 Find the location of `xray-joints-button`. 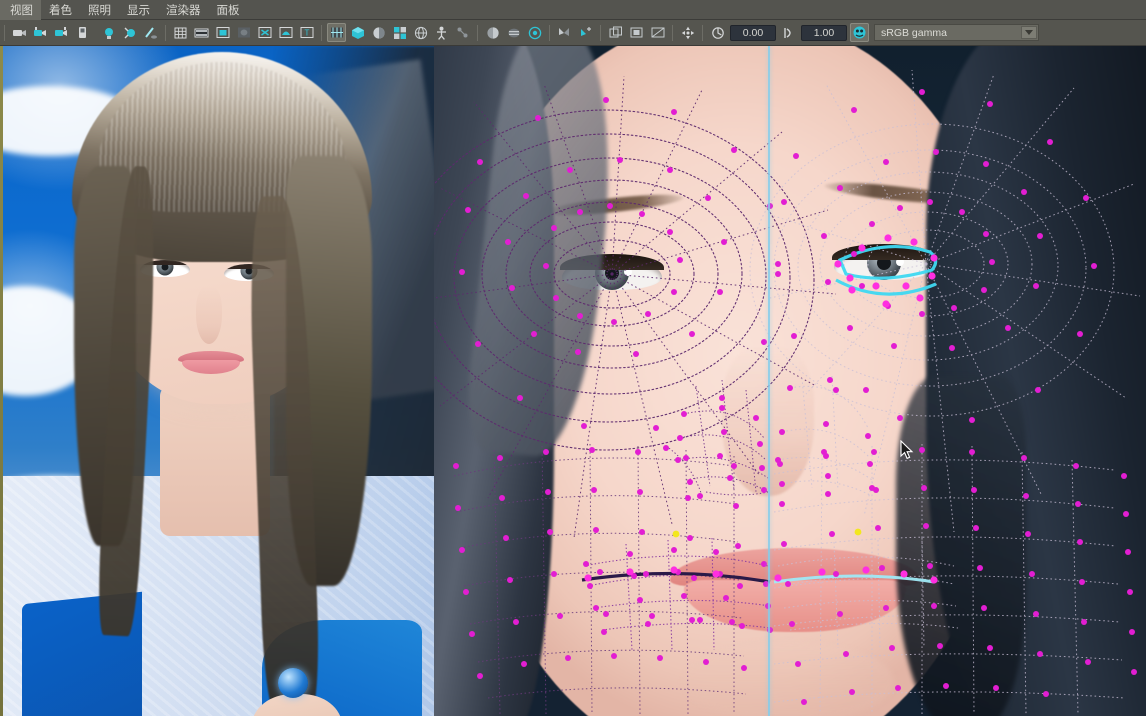

xray-joints-button is located at coordinates (264, 32).